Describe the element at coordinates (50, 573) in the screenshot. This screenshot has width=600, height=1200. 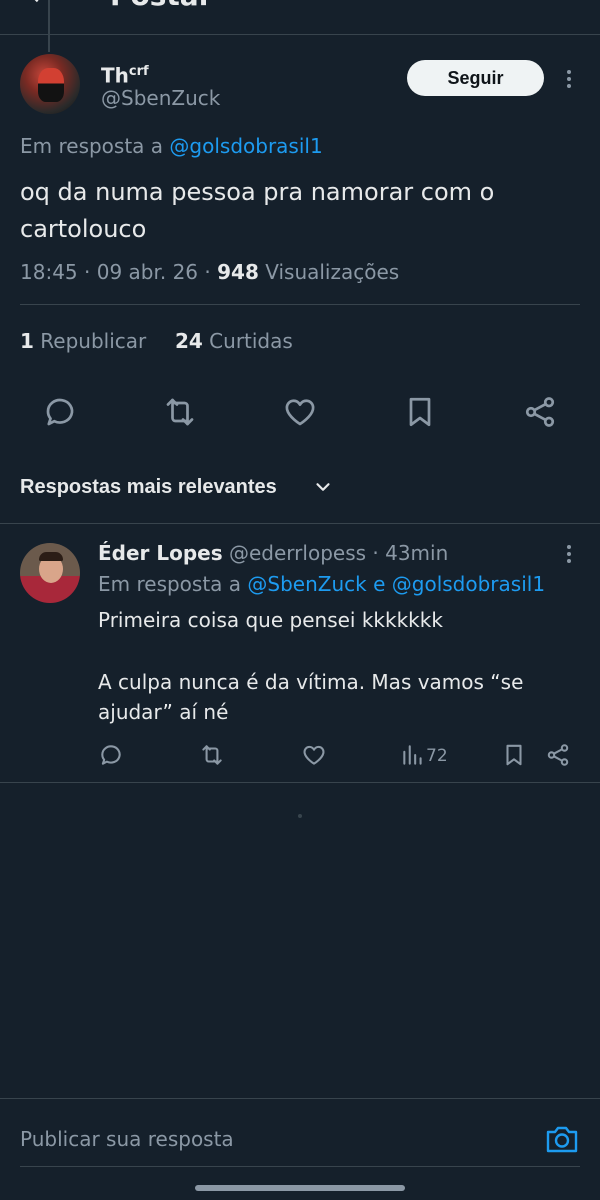
I see `reply-author-avatar` at that location.